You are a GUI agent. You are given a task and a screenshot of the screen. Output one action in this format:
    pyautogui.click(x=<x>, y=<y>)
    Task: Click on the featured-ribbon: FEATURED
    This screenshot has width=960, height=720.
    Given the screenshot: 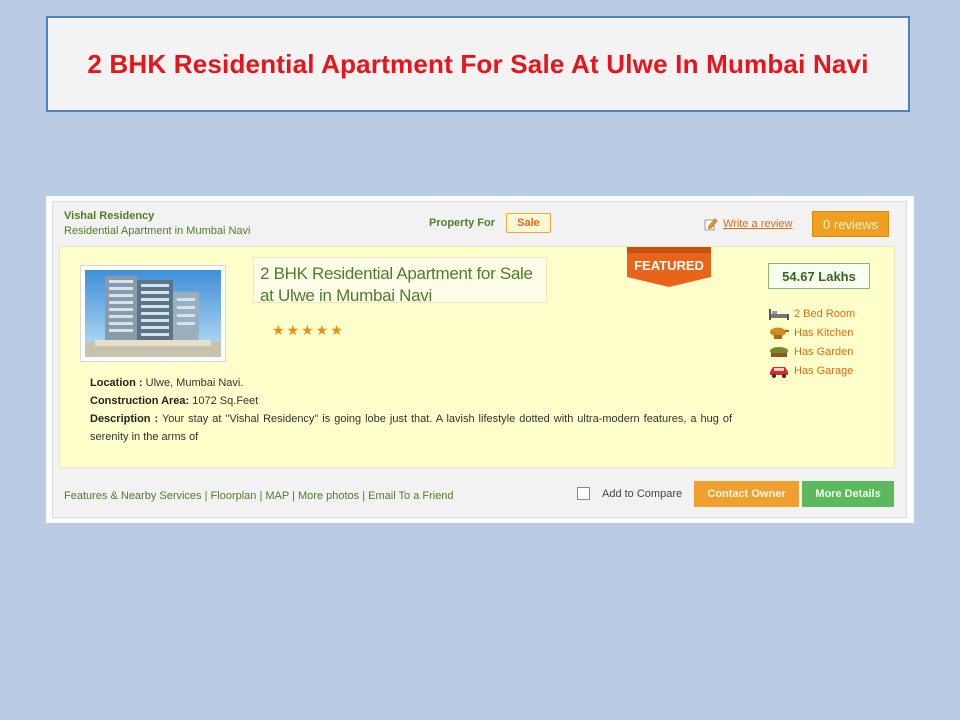 What is the action you would take?
    pyautogui.click(x=669, y=267)
    